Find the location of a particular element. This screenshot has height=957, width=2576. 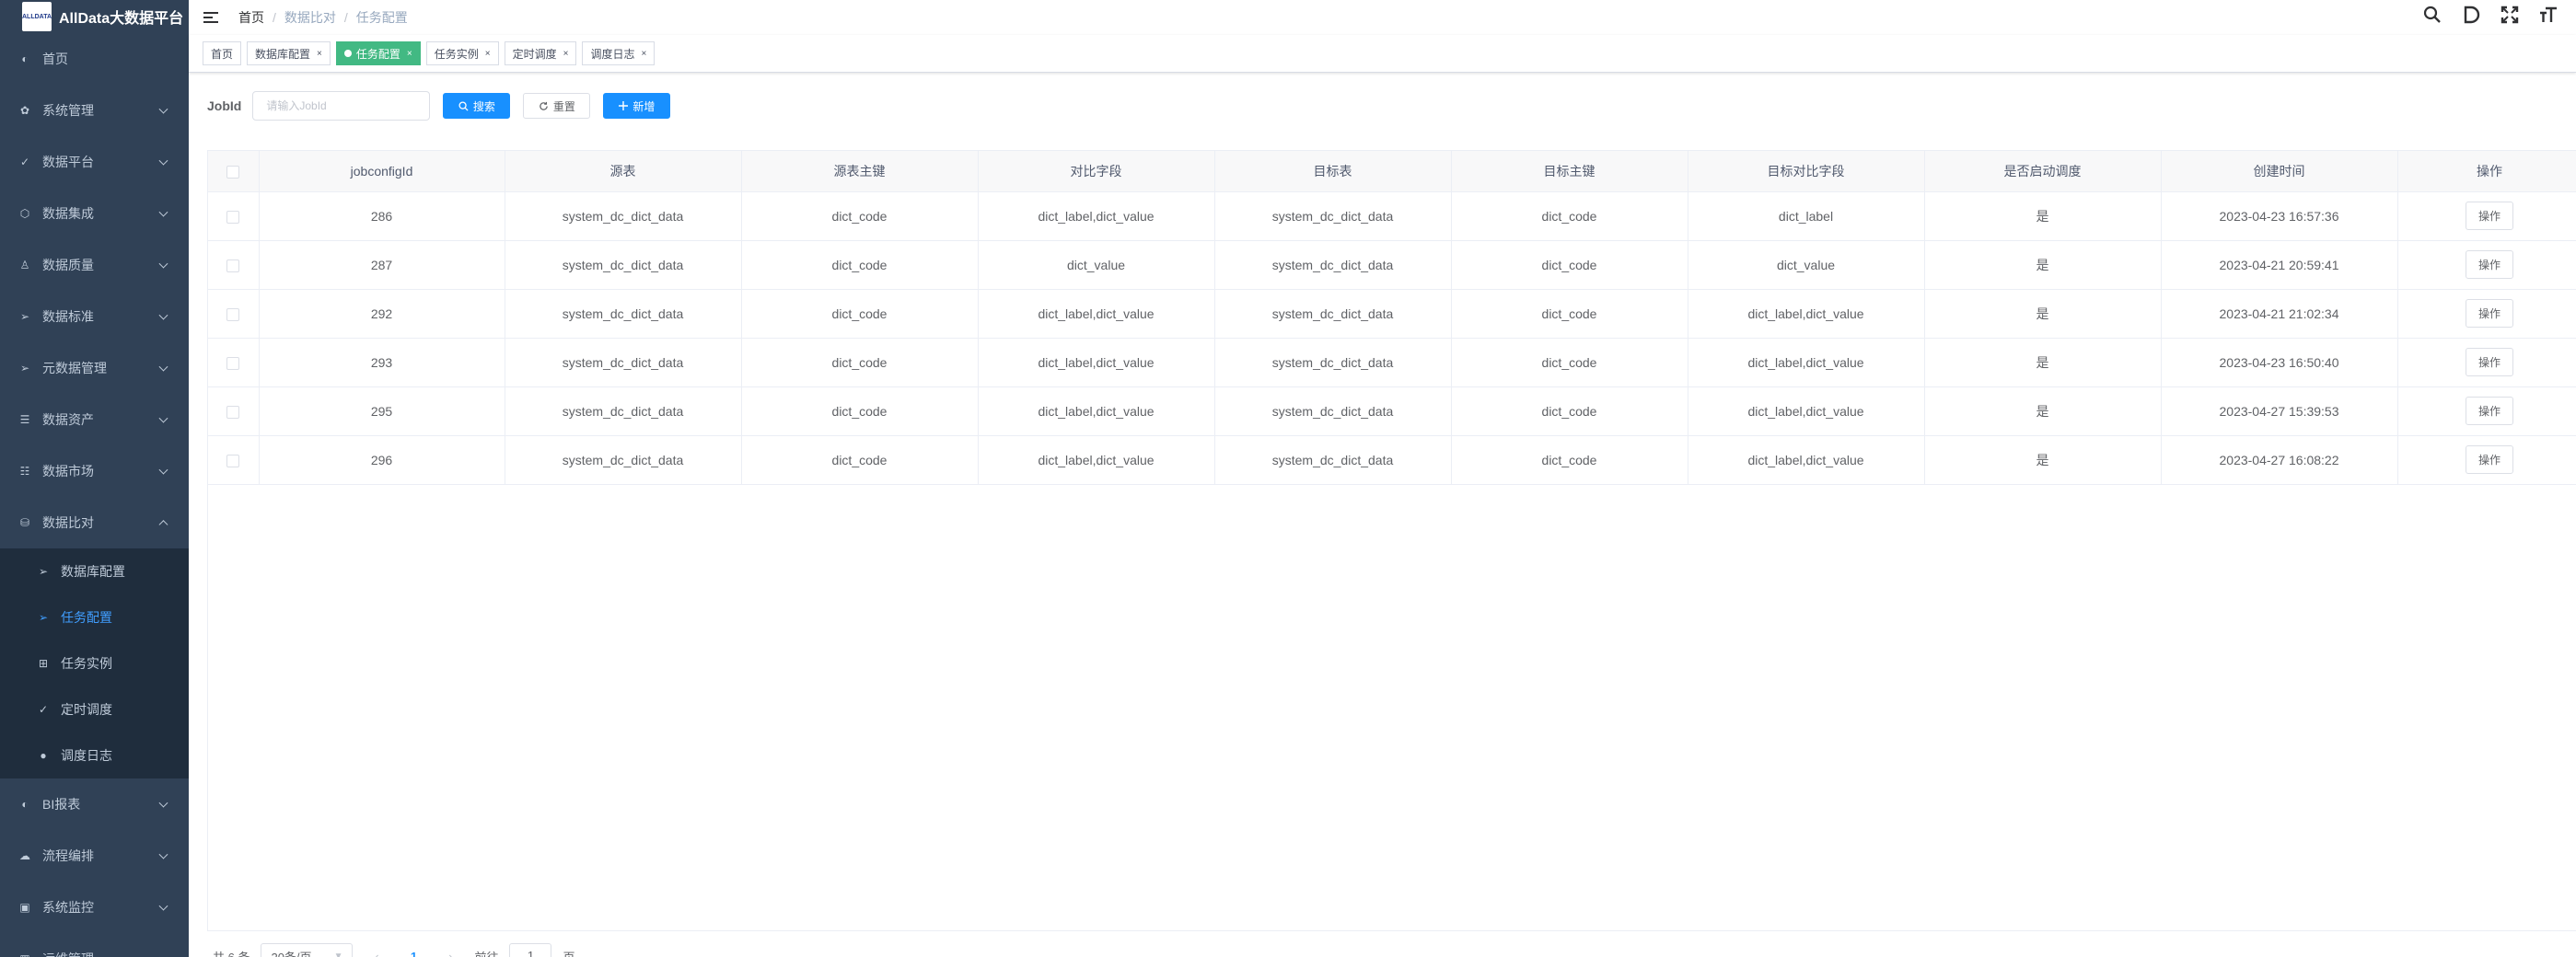

jobid-input is located at coordinates (341, 106).